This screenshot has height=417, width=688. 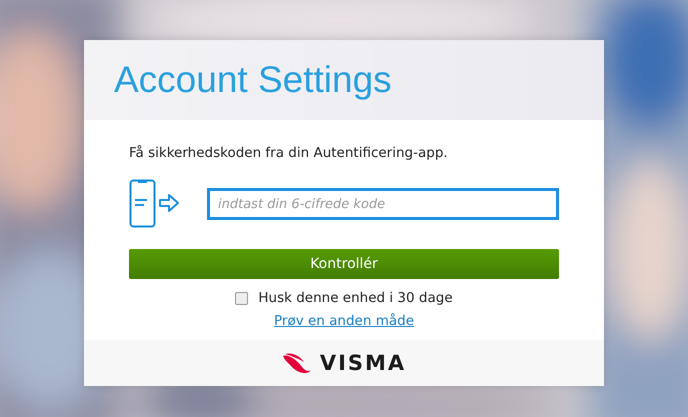 I want to click on phone-arrow-icon, so click(x=155, y=204).